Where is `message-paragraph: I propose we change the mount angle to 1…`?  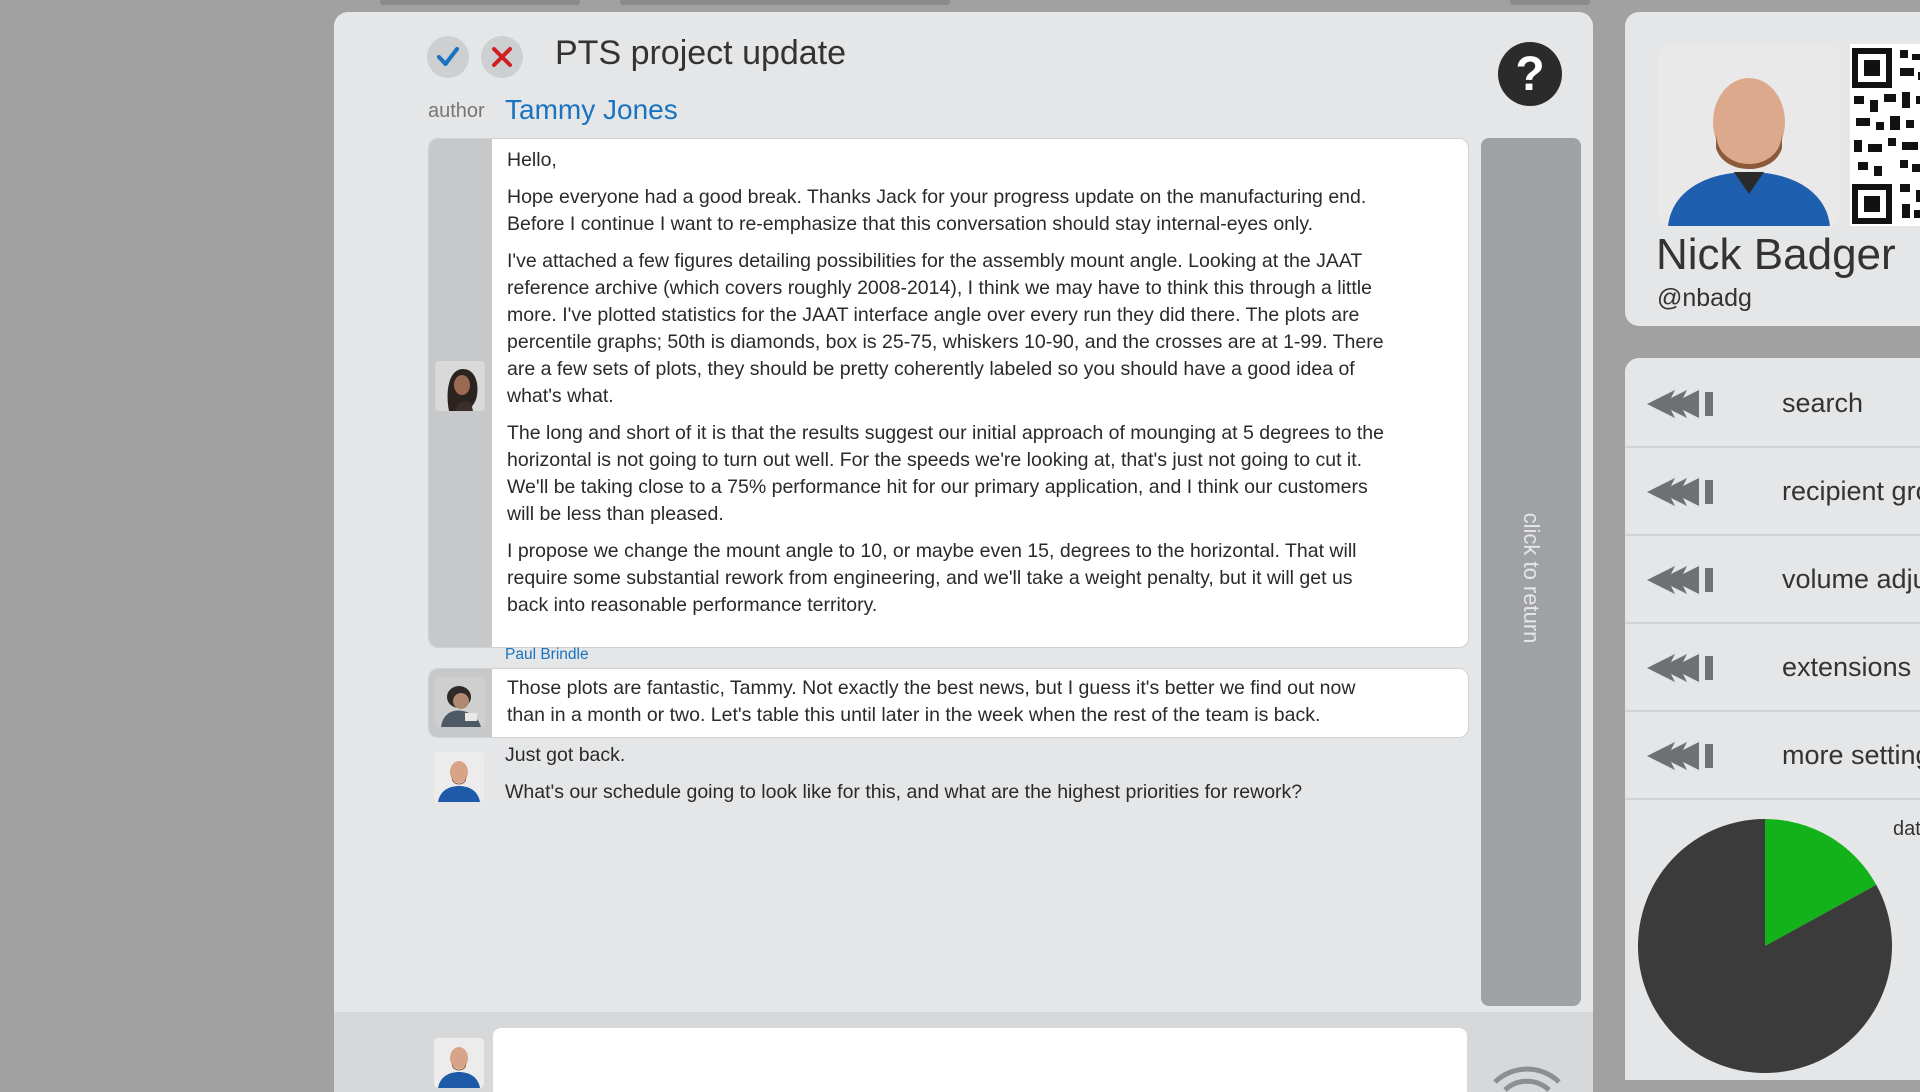 message-paragraph: I propose we change the mount angle to 1… is located at coordinates (932, 578).